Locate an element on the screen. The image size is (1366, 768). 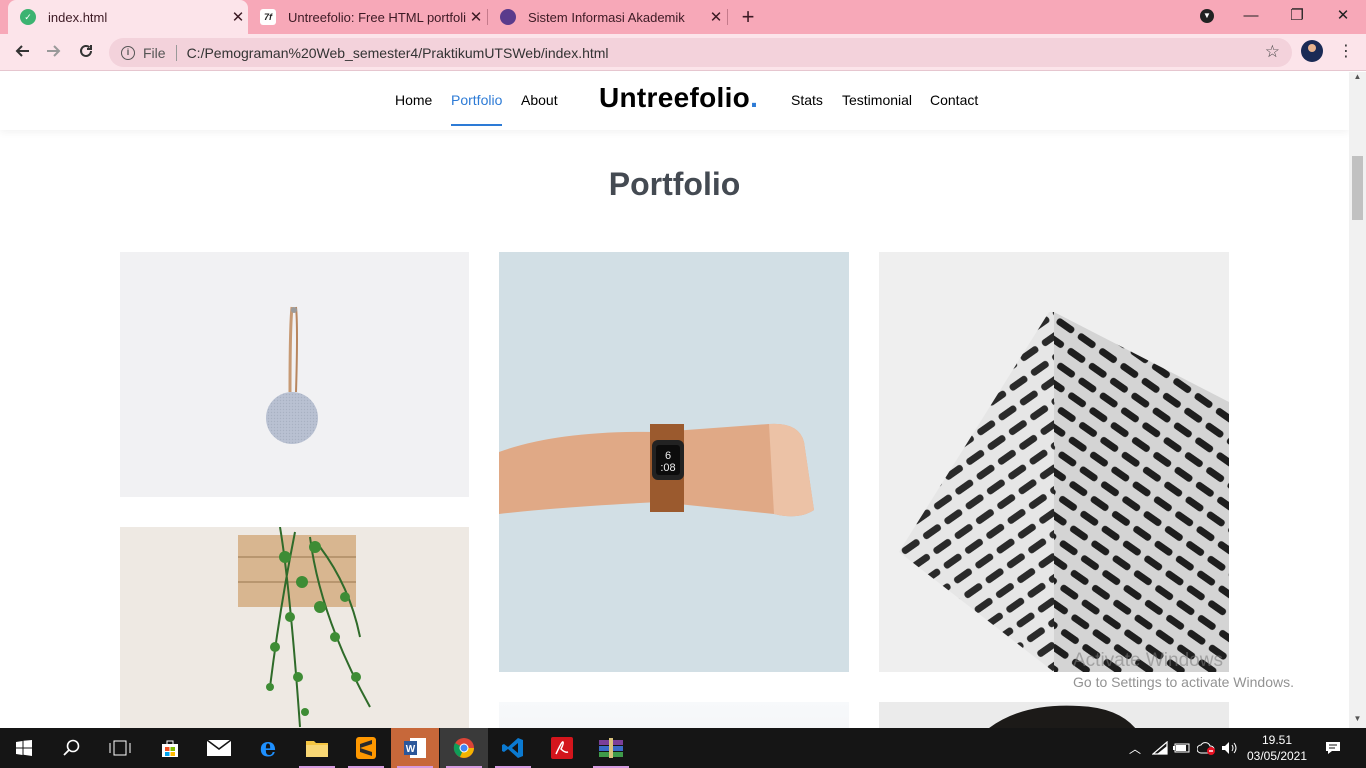
tab-title: Untreefolio: Free HTML portfolio is located at coordinates (377, 17).